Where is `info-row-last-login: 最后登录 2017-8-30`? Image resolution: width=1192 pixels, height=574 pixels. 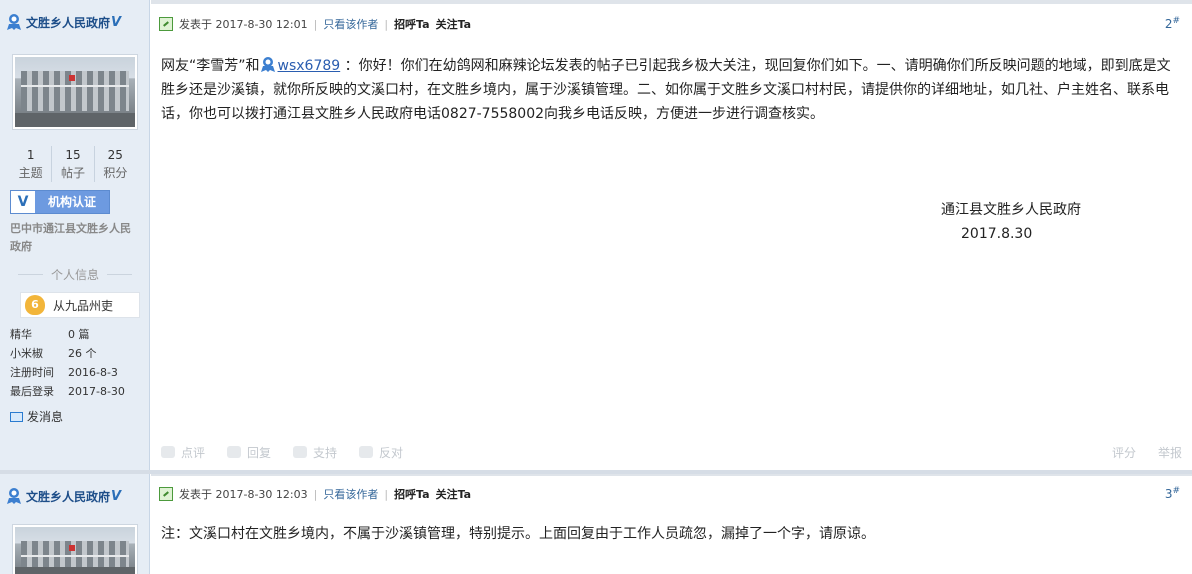
info-row-last-login: 最后登录 2017-8-30 is located at coordinates (67, 391).